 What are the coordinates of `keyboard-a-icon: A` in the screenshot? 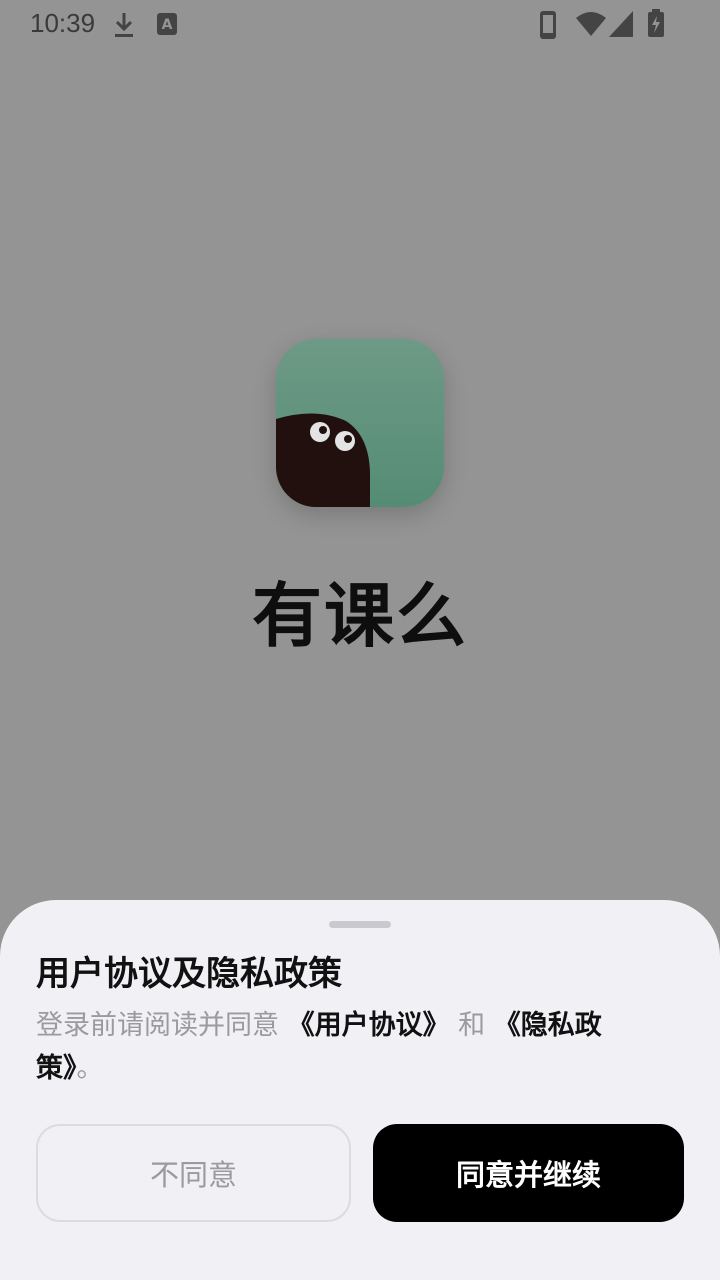 It's located at (167, 24).